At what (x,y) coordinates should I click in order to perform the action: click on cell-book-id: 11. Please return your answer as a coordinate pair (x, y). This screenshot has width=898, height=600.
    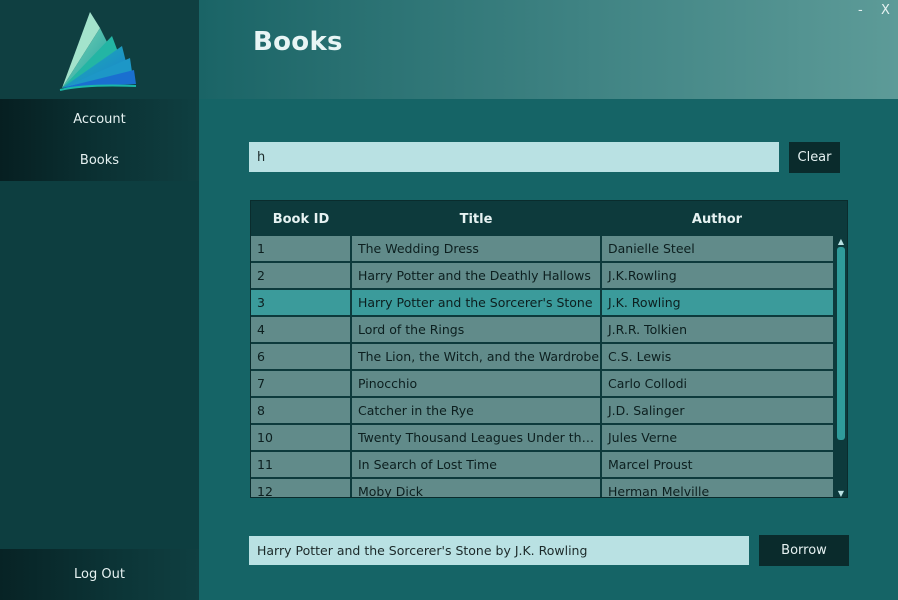
    Looking at the image, I should click on (301, 465).